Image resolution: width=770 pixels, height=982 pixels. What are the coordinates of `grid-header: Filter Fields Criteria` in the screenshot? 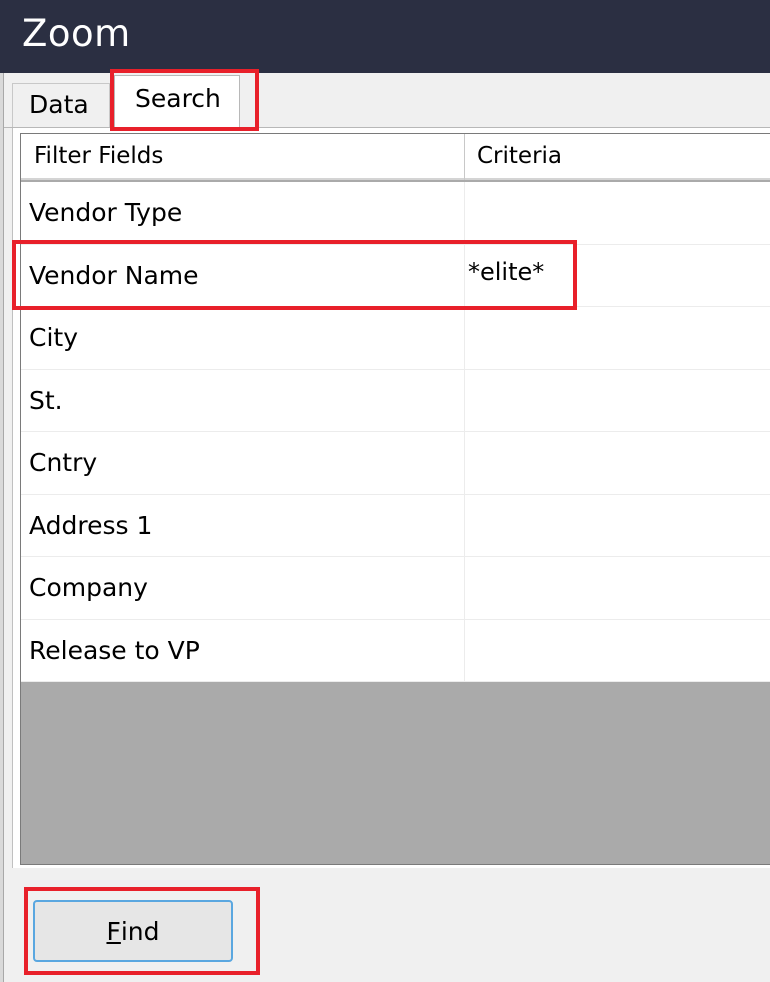 It's located at (395, 157).